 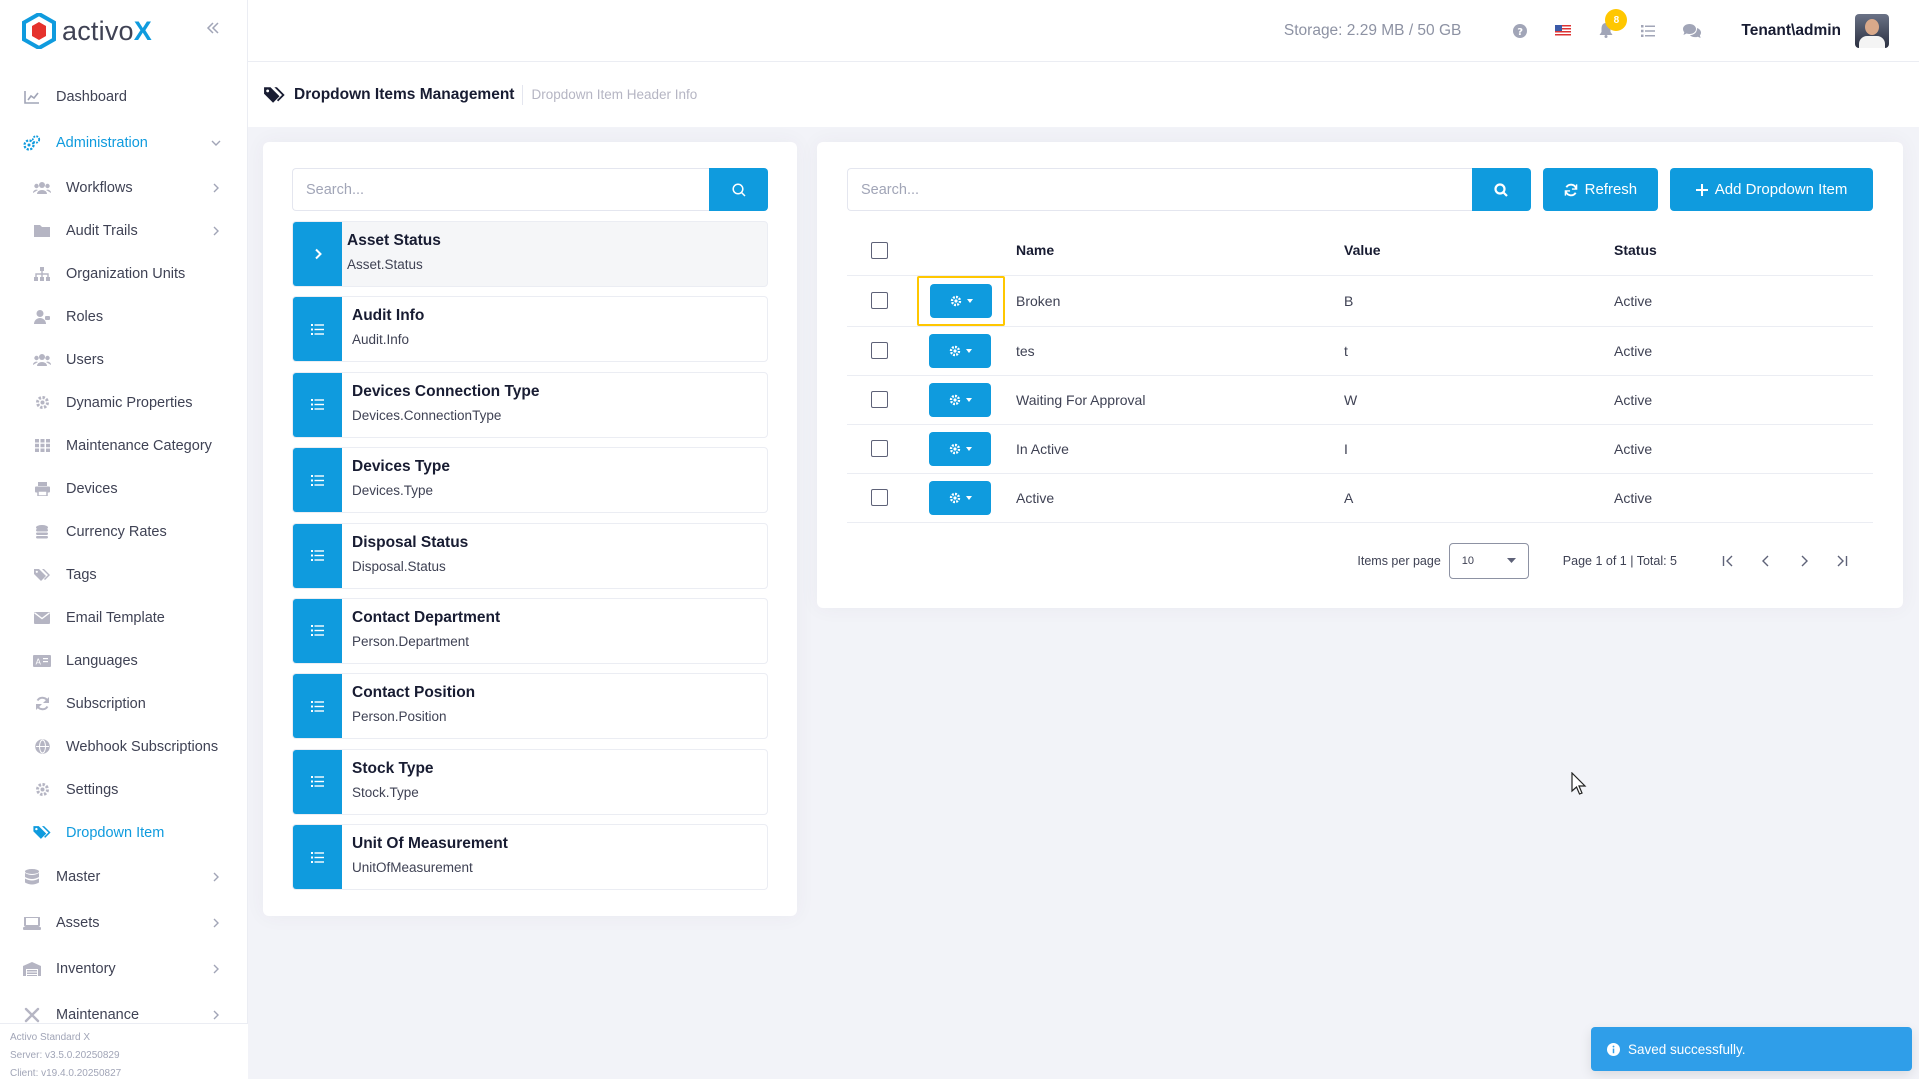 I want to click on cell-name: tes, so click(x=1180, y=351).